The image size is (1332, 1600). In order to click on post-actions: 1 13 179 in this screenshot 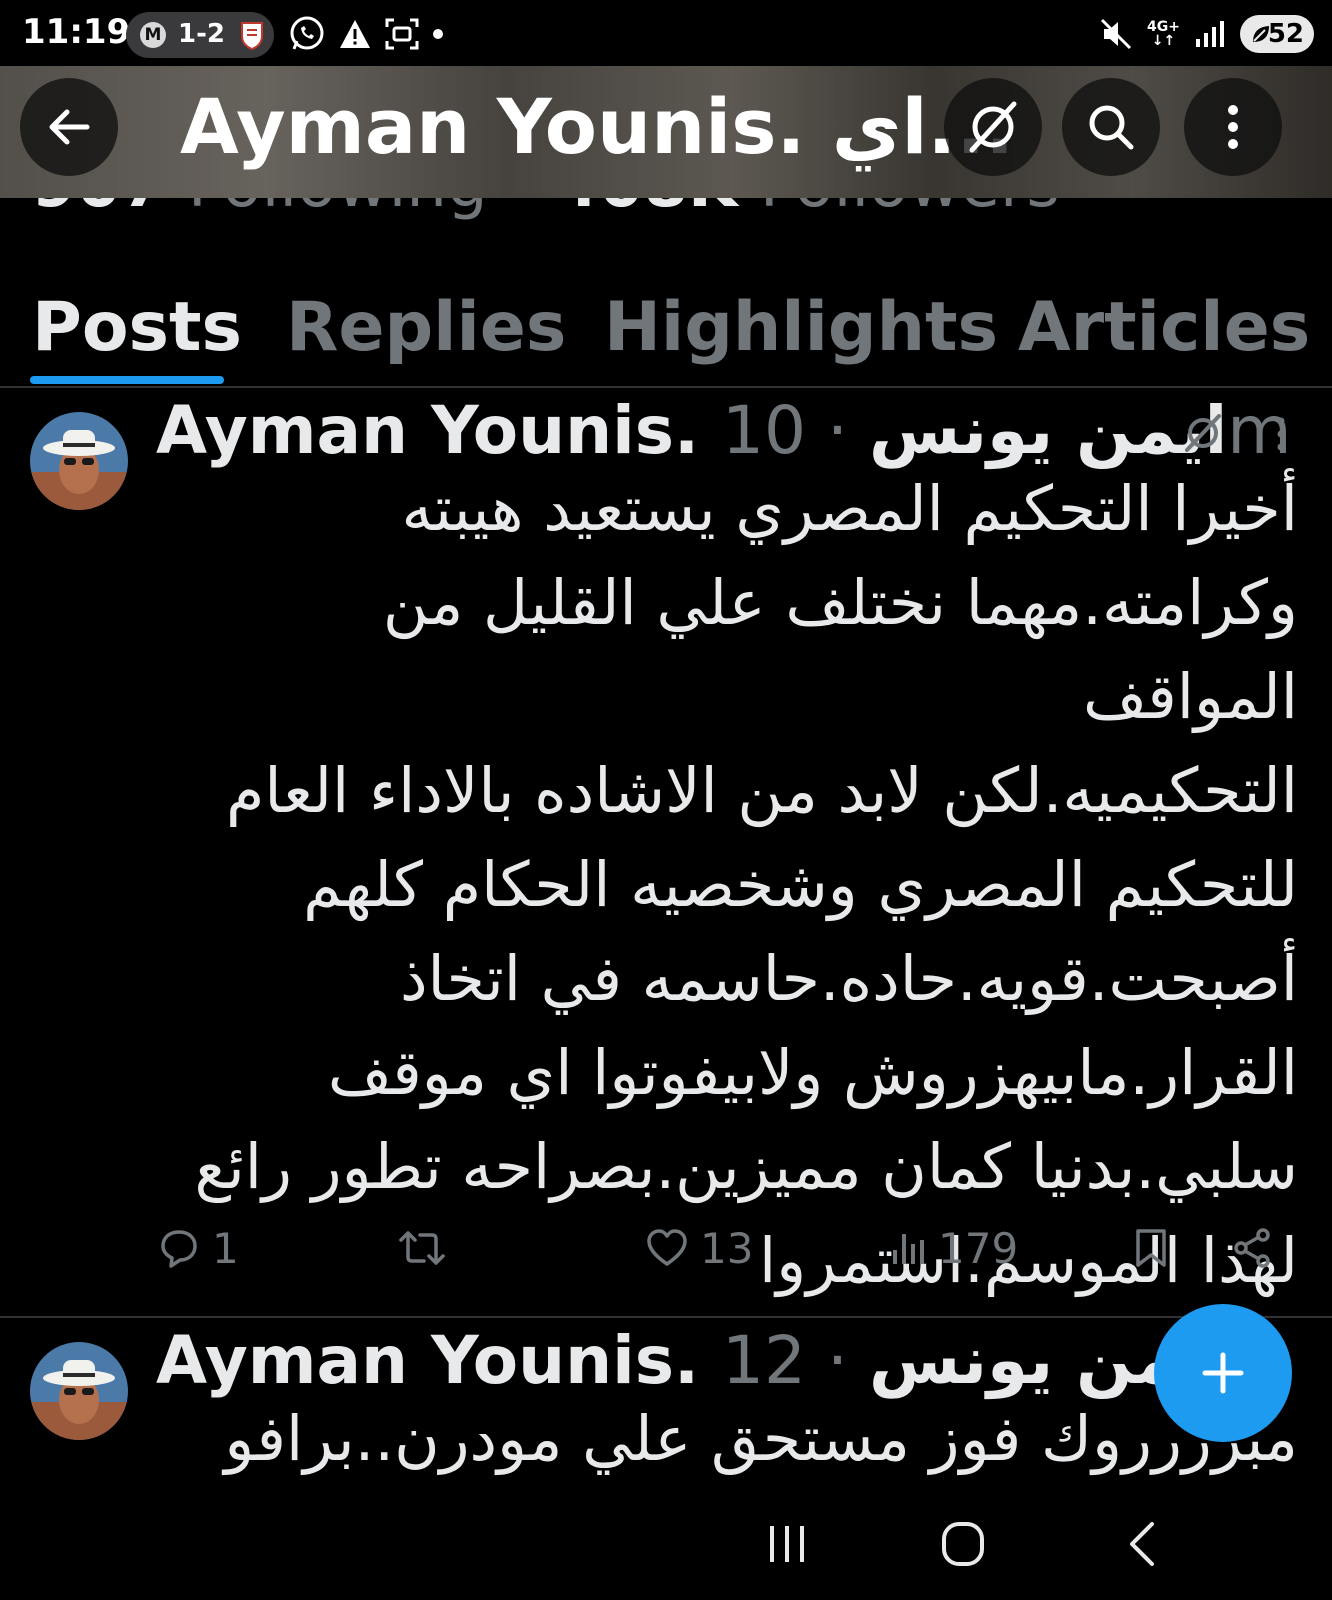, I will do `click(666, 1248)`.